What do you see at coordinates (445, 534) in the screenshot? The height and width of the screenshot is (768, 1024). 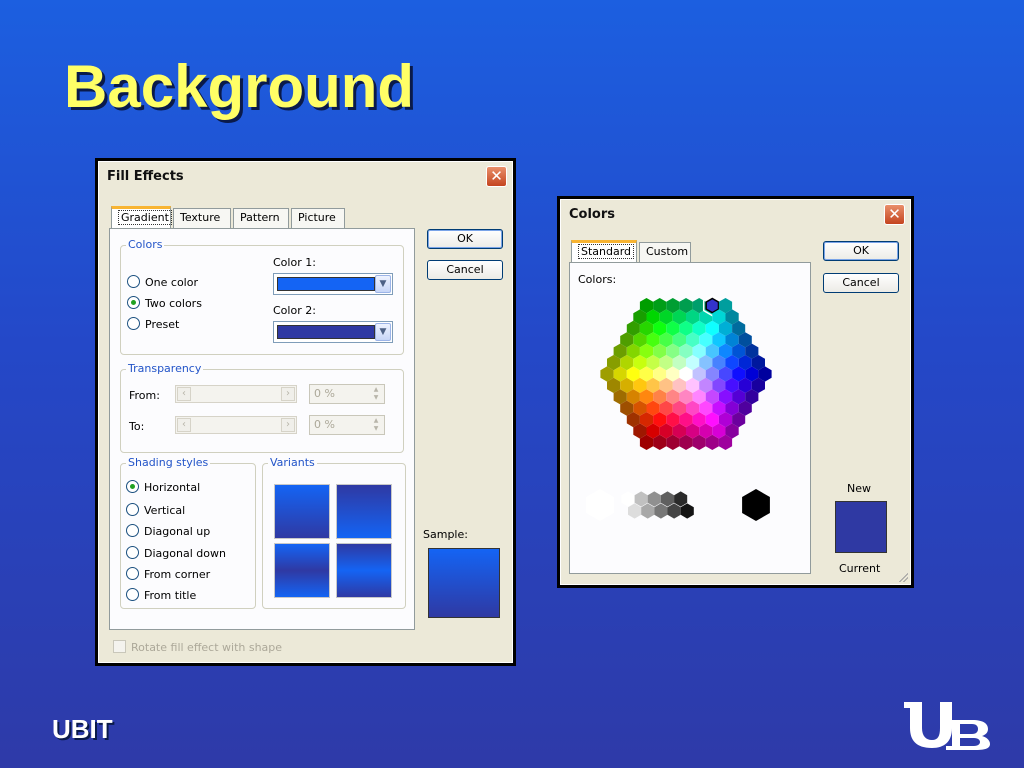 I see `sample-label: Sample:` at bounding box center [445, 534].